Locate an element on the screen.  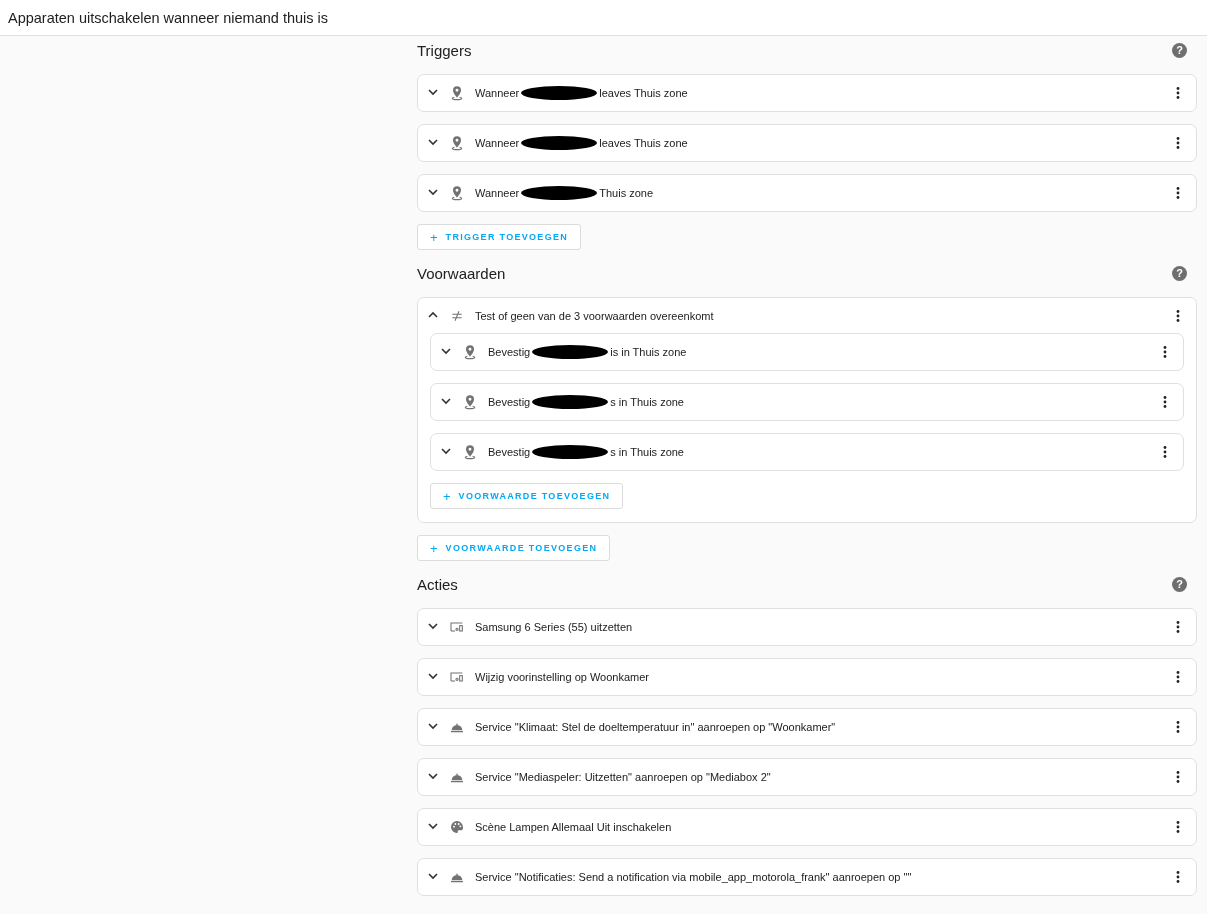
item-label: Thuis zone is located at coordinates (626, 193).